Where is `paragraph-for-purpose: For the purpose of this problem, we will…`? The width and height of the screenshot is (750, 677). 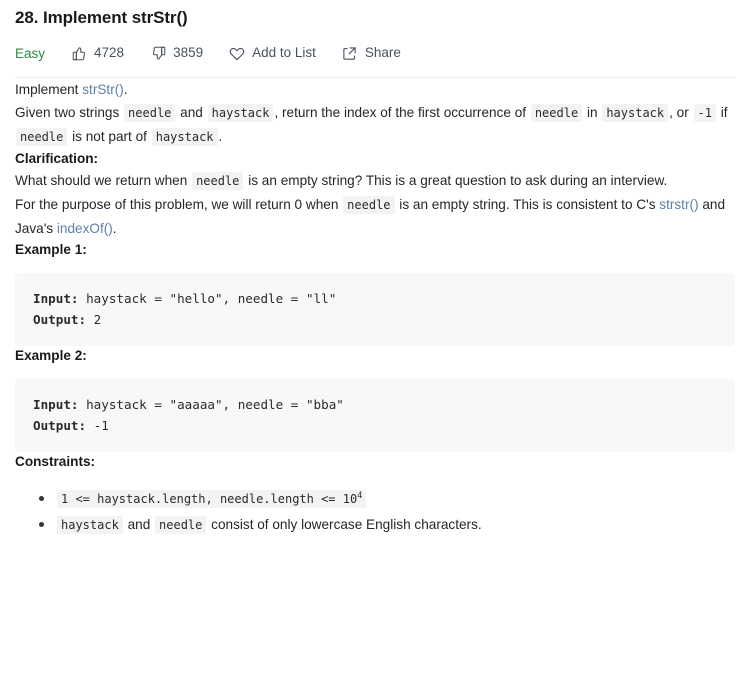 paragraph-for-purpose: For the purpose of this problem, we will… is located at coordinates (375, 216).